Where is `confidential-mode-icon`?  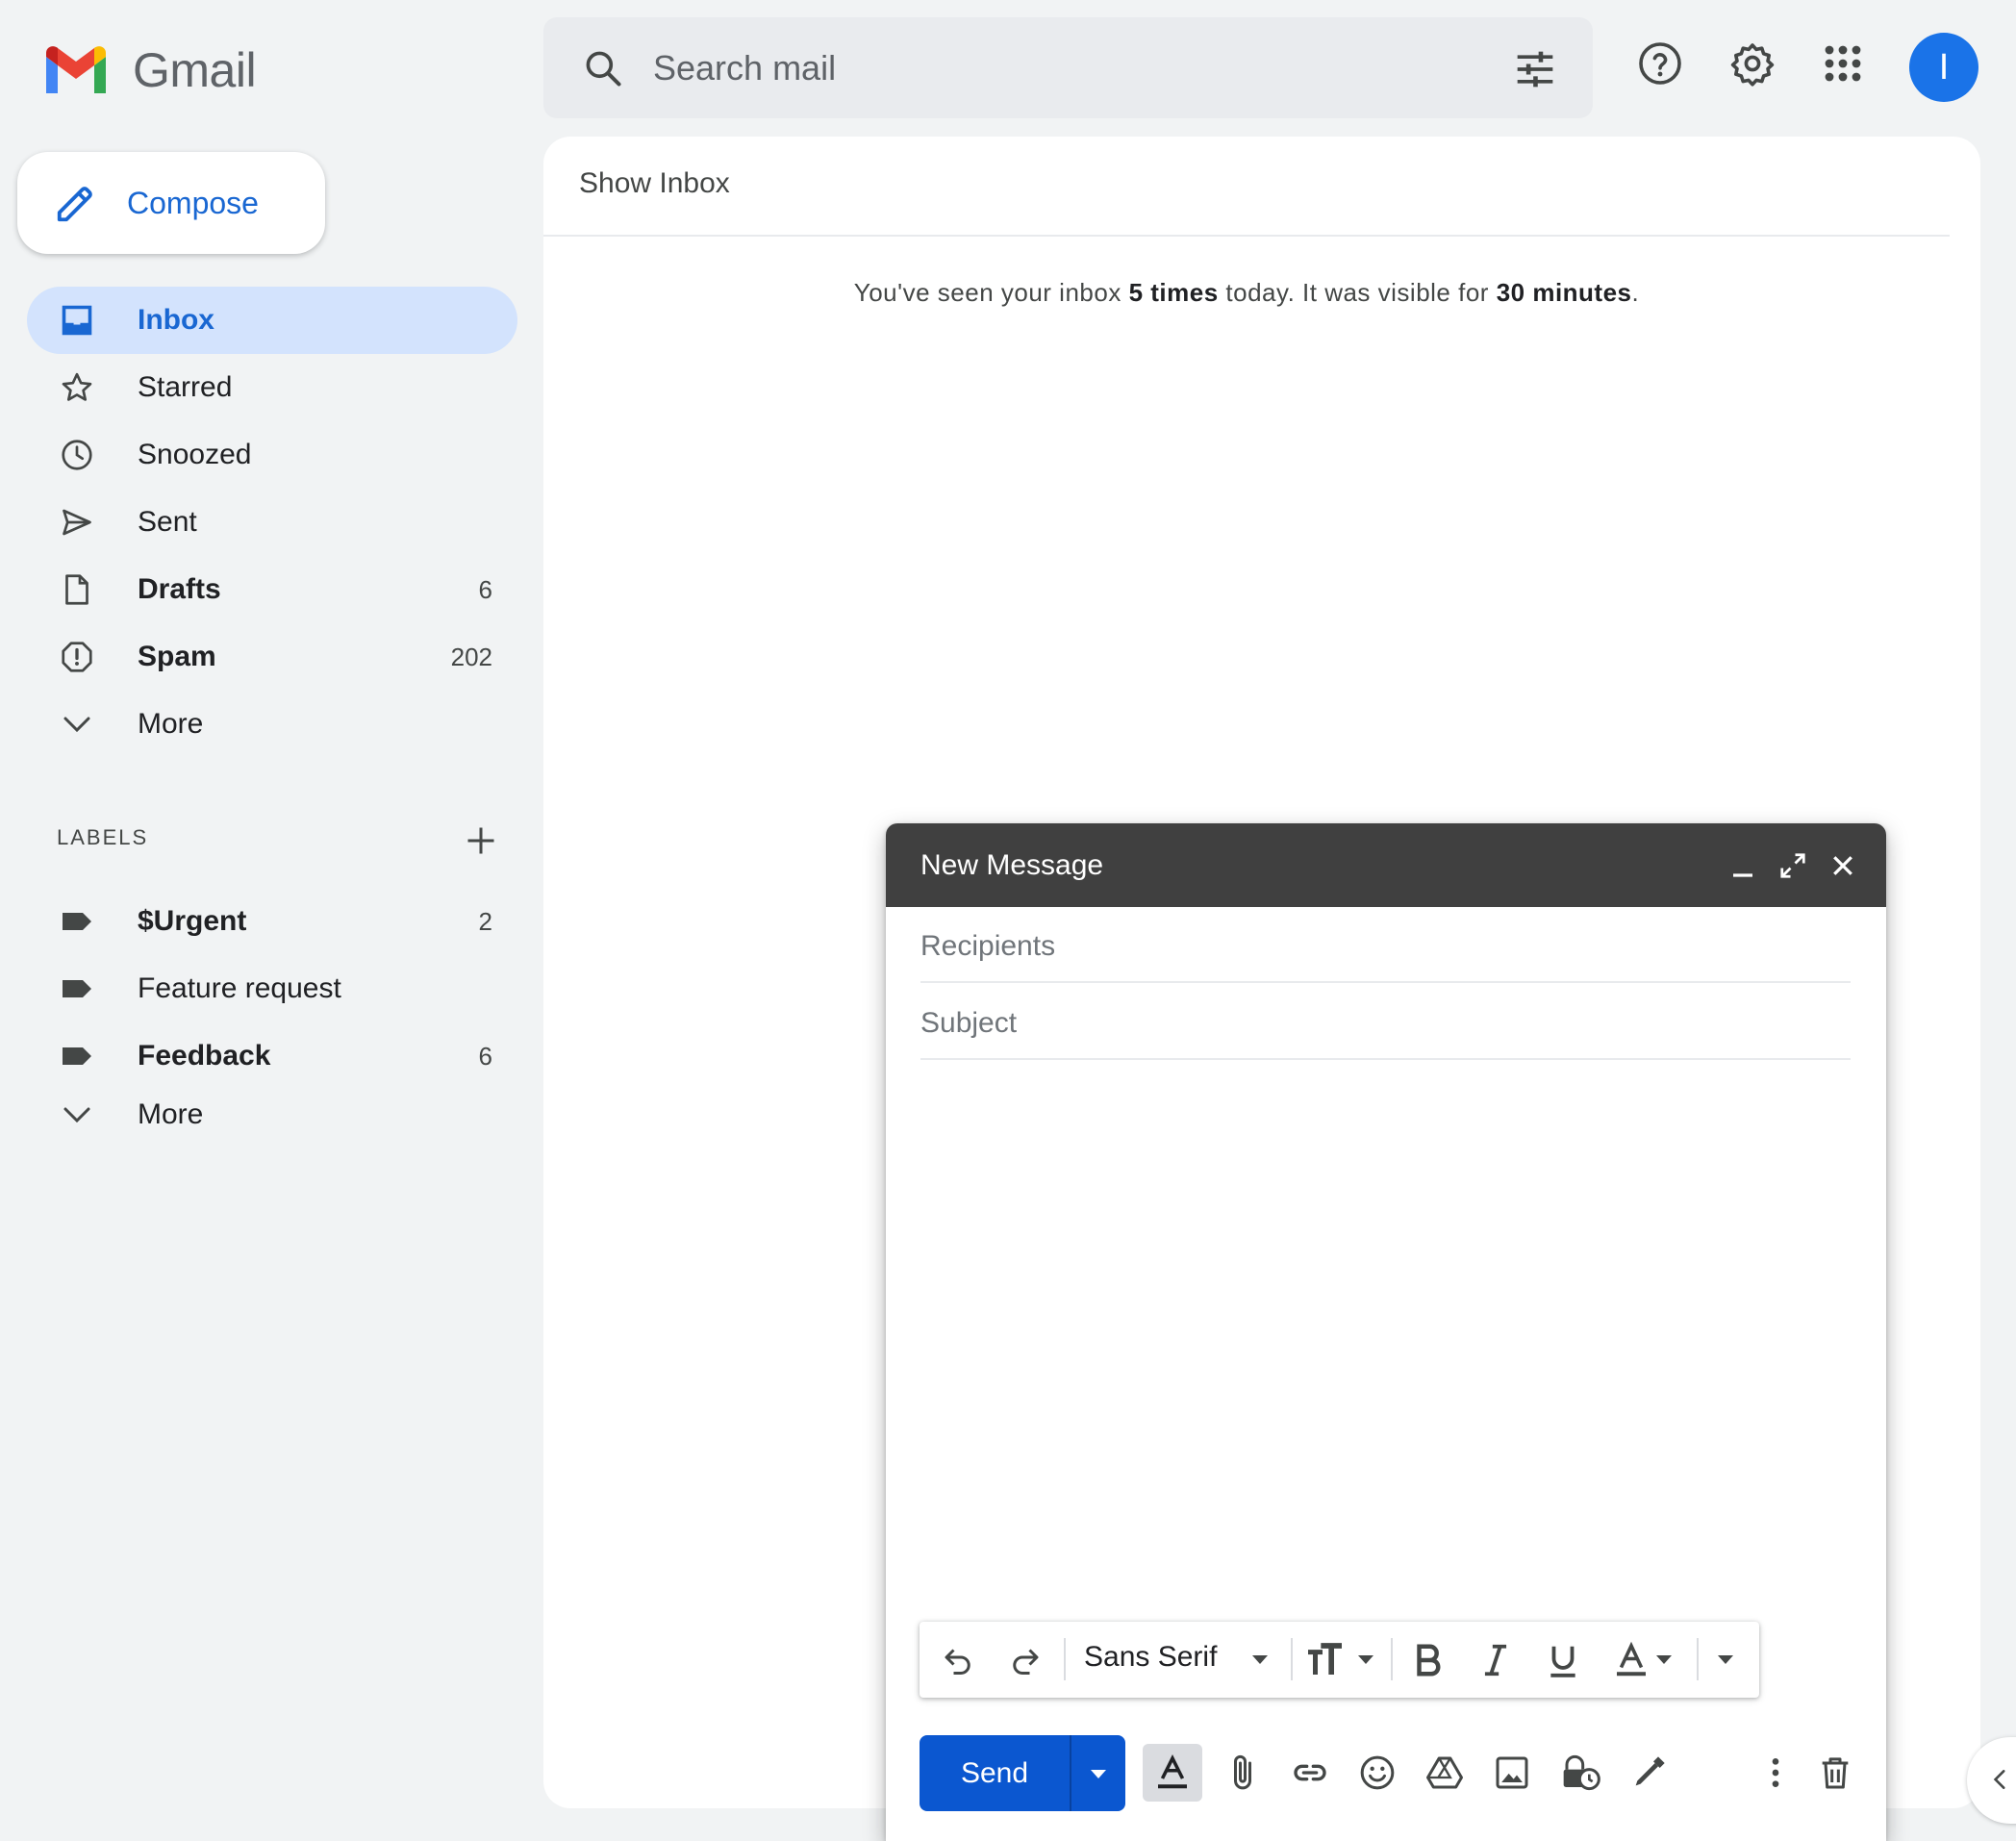 confidential-mode-icon is located at coordinates (1581, 1773).